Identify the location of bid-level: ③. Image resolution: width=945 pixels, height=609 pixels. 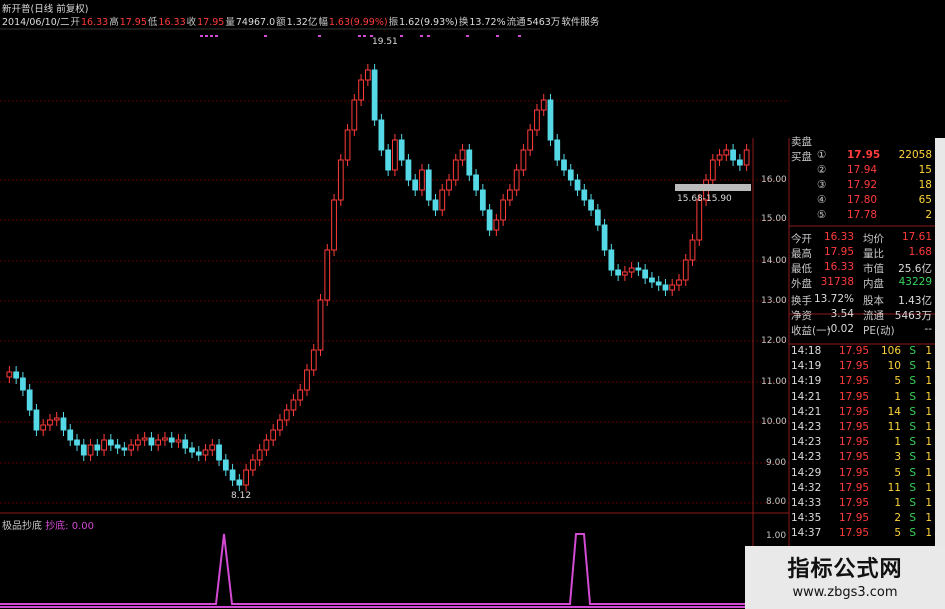
(822, 185).